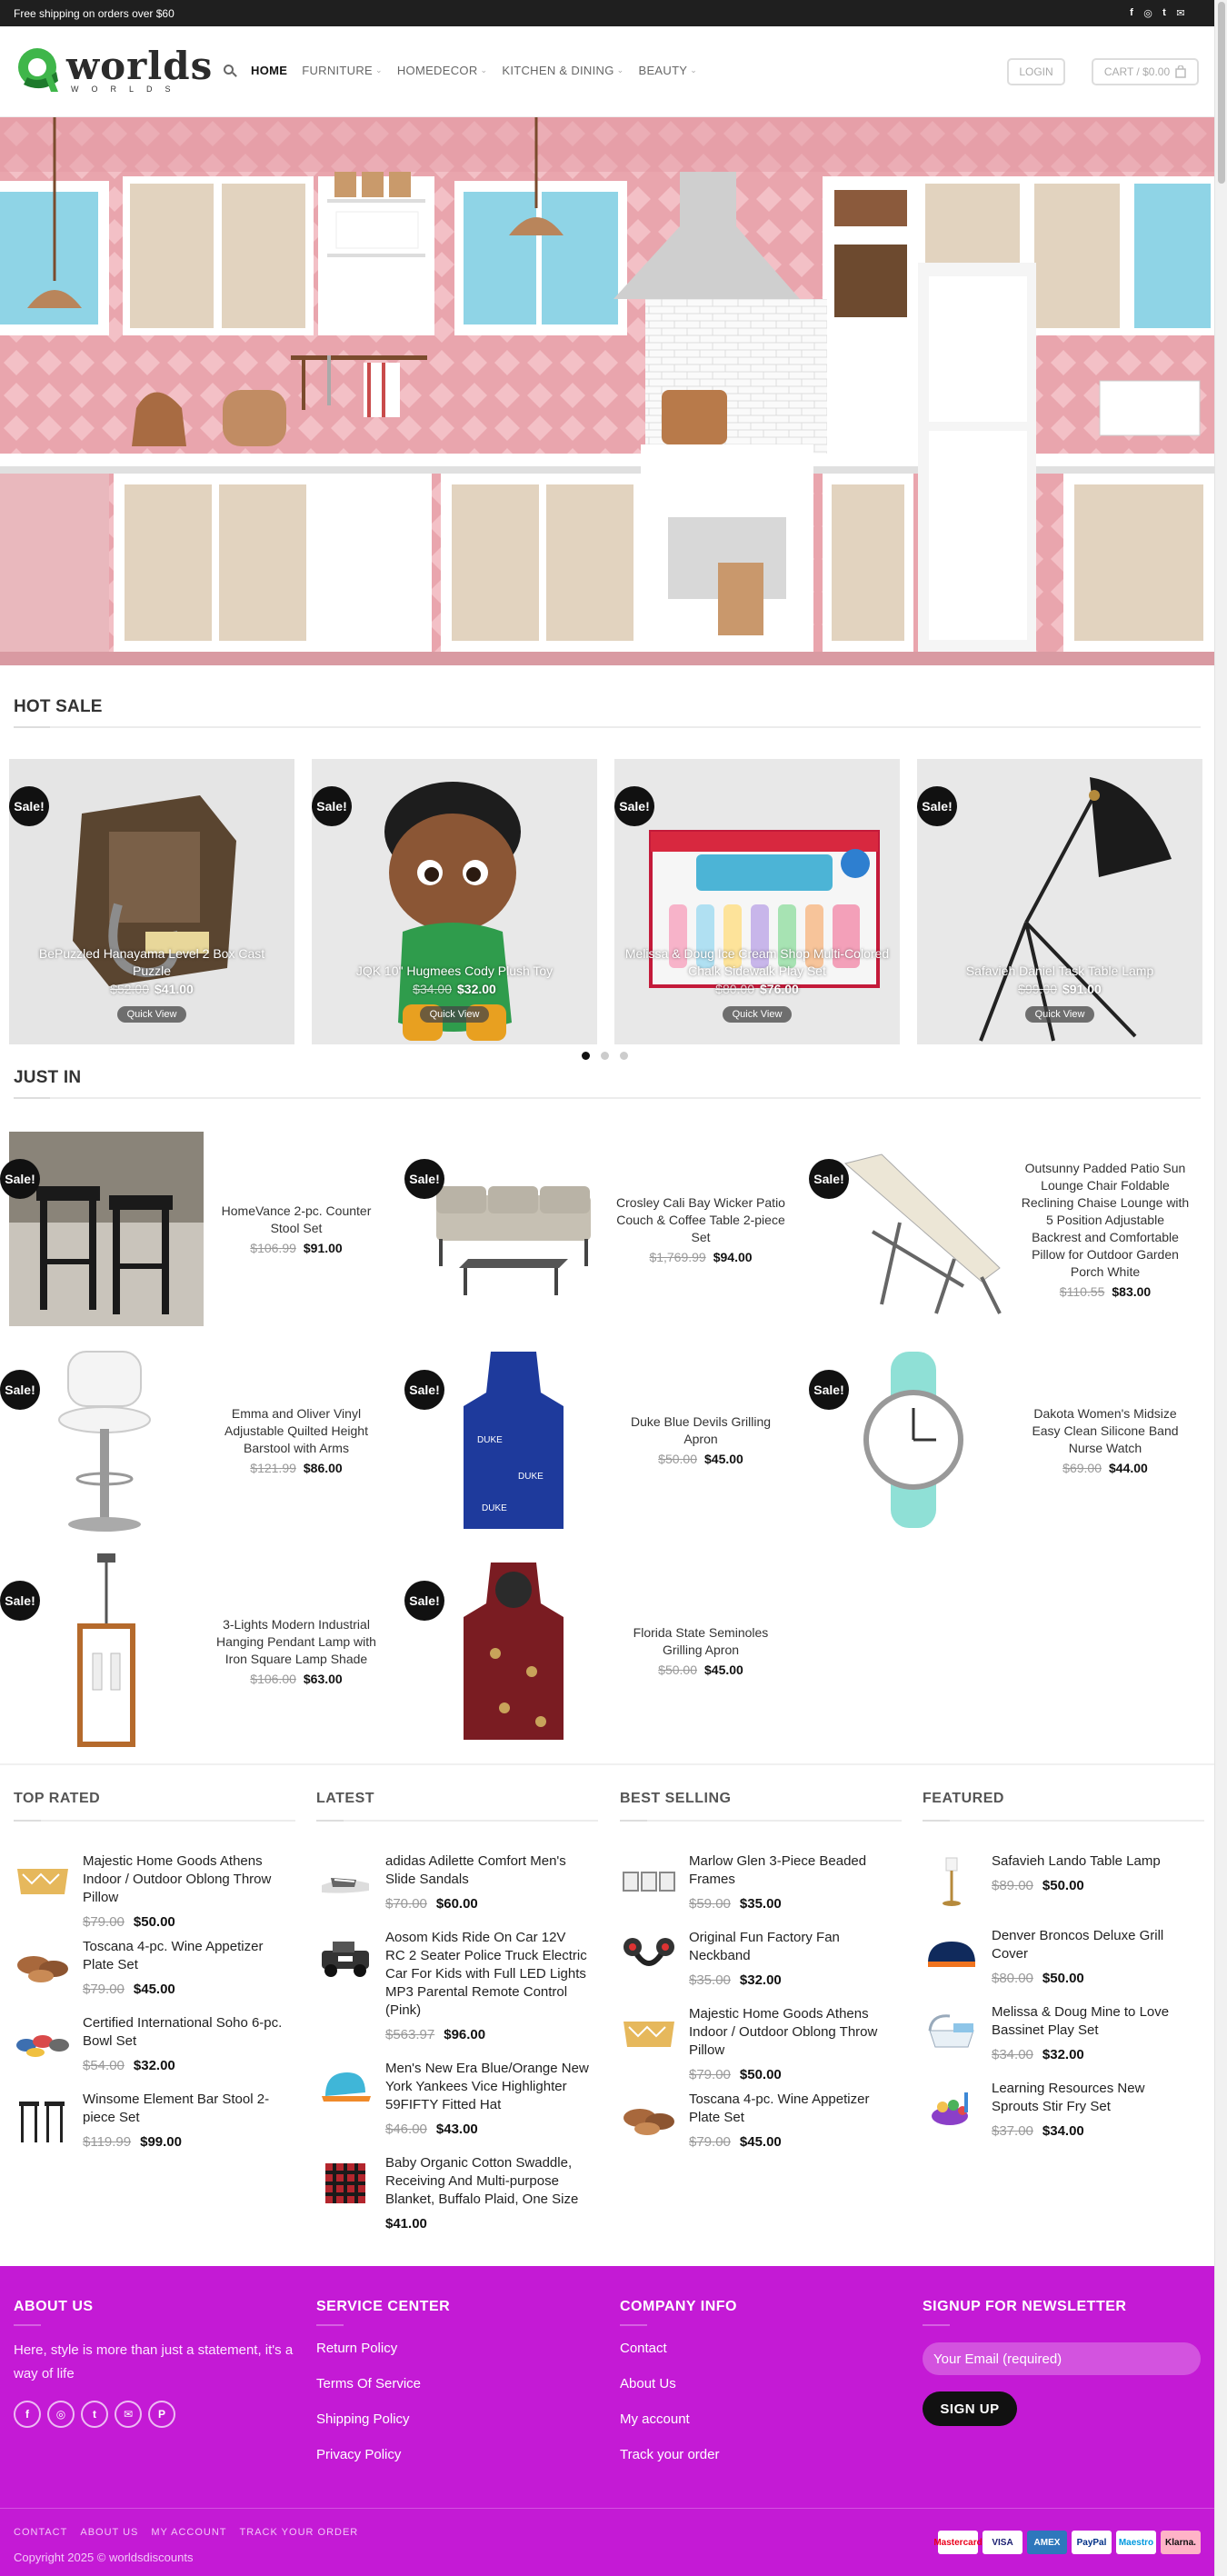  I want to click on search-icon, so click(230, 70).